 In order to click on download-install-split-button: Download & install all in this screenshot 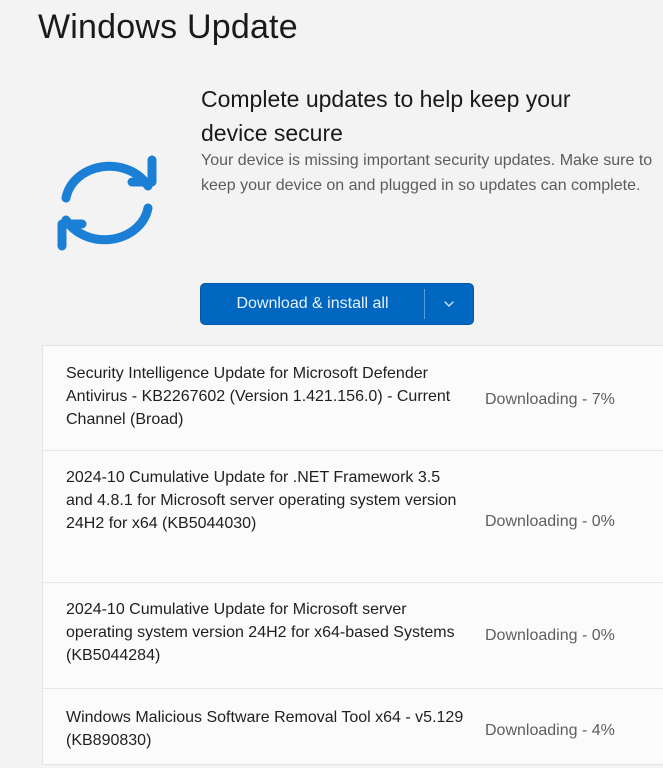, I will do `click(337, 304)`.